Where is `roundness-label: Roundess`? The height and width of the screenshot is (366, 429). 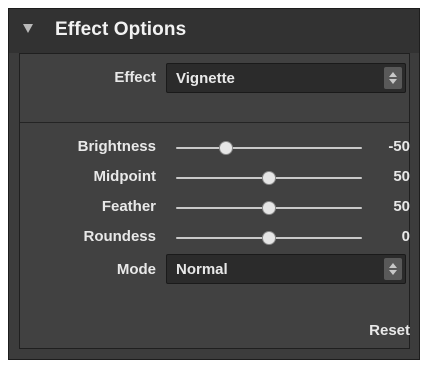
roundness-label: Roundess is located at coordinates (119, 236).